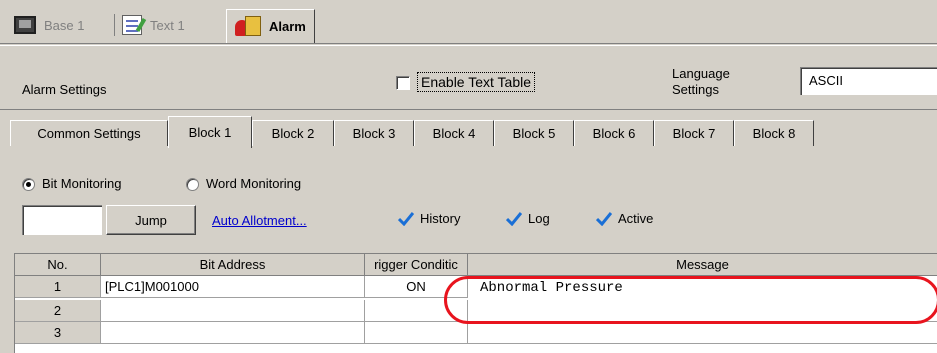 This screenshot has width=937, height=353. What do you see at coordinates (534, 133) in the screenshot?
I see `tab-block-5: Block 5` at bounding box center [534, 133].